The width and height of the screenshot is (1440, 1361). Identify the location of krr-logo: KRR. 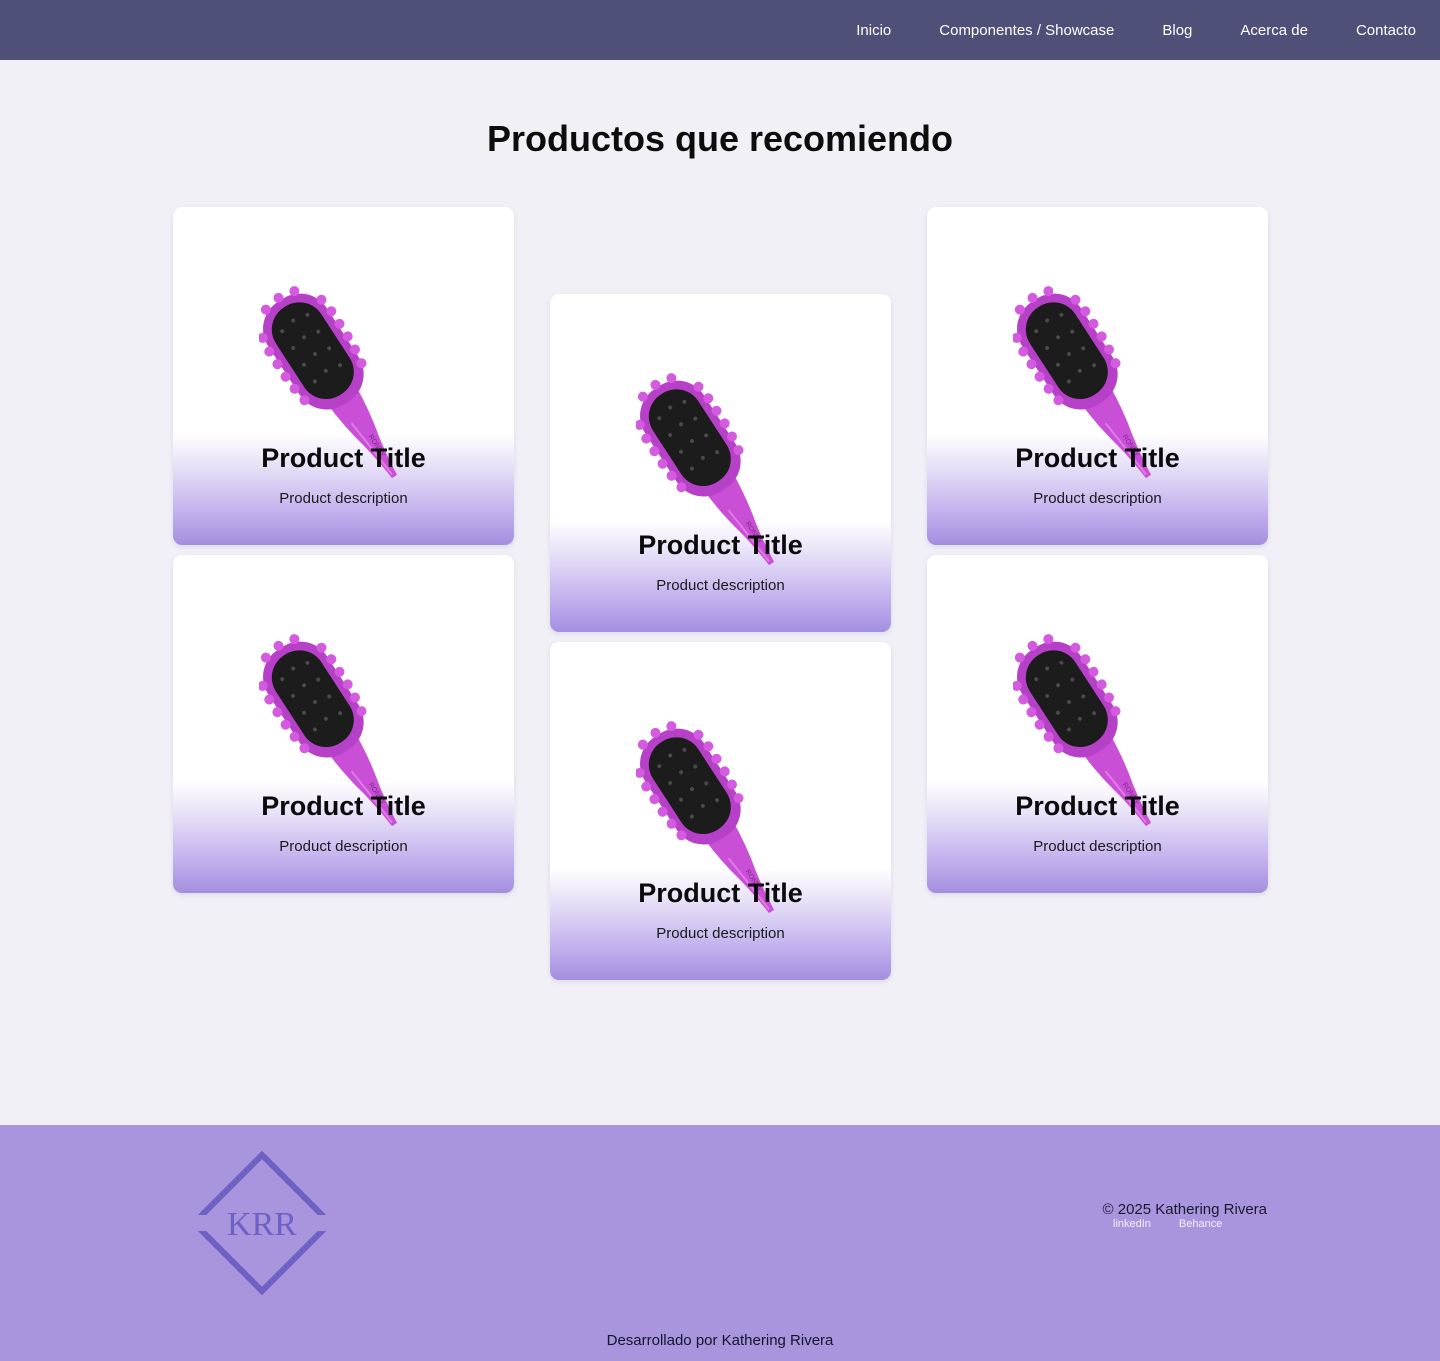
(260, 1223).